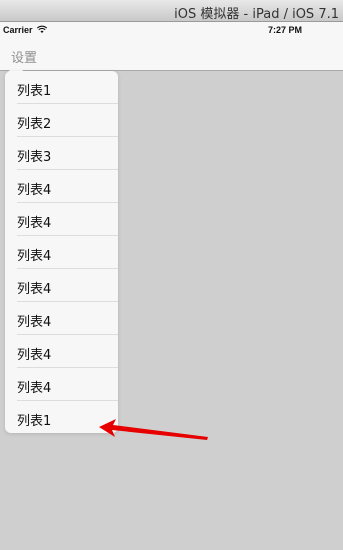 The width and height of the screenshot is (343, 550). I want to click on red-arrow-annotation, so click(153, 429).